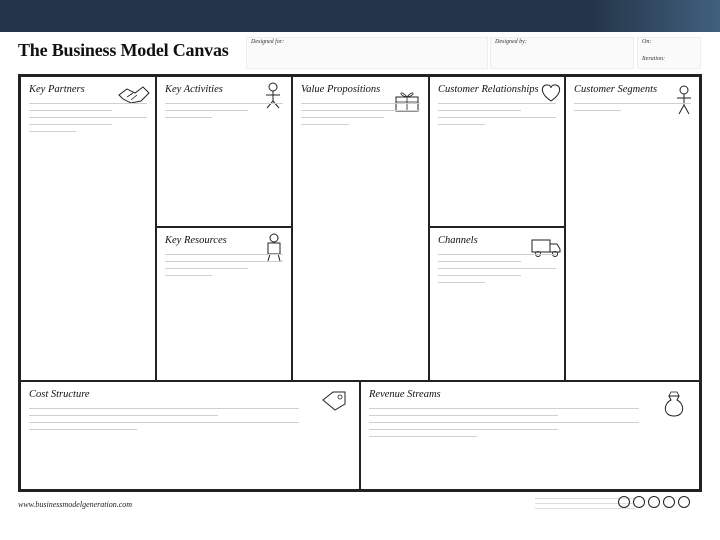  What do you see at coordinates (684, 502) in the screenshot?
I see `person-license-icon` at bounding box center [684, 502].